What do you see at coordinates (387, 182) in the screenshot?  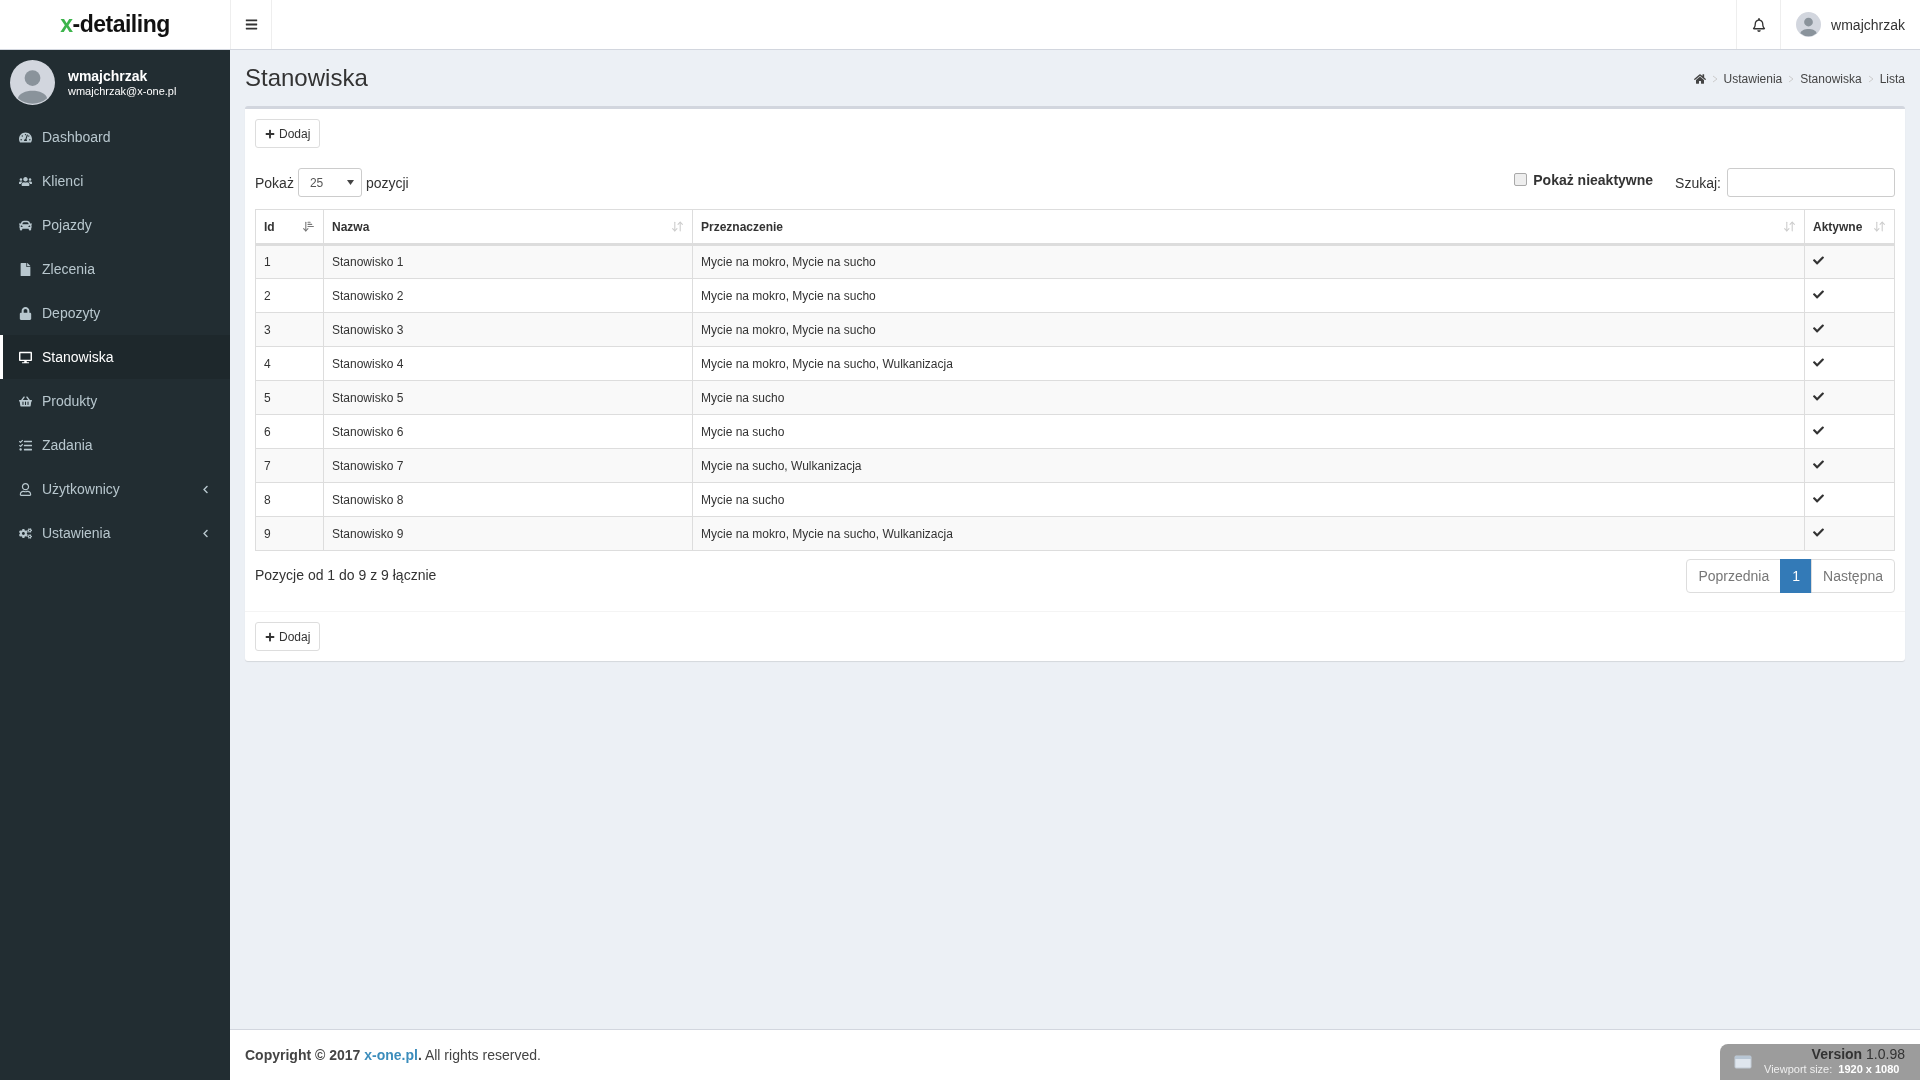 I see `entries-label: pozycji` at bounding box center [387, 182].